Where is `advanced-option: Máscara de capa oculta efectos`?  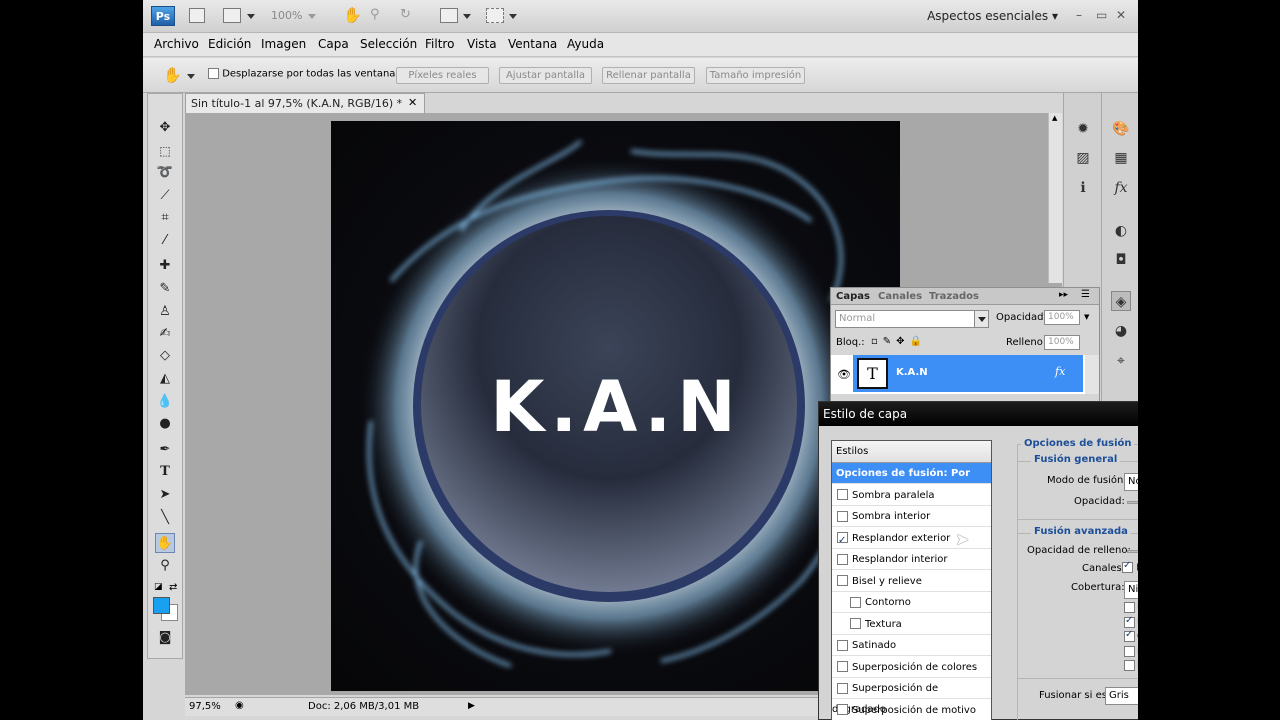 advanced-option: Máscara de capa oculta efectos is located at coordinates (1131, 651).